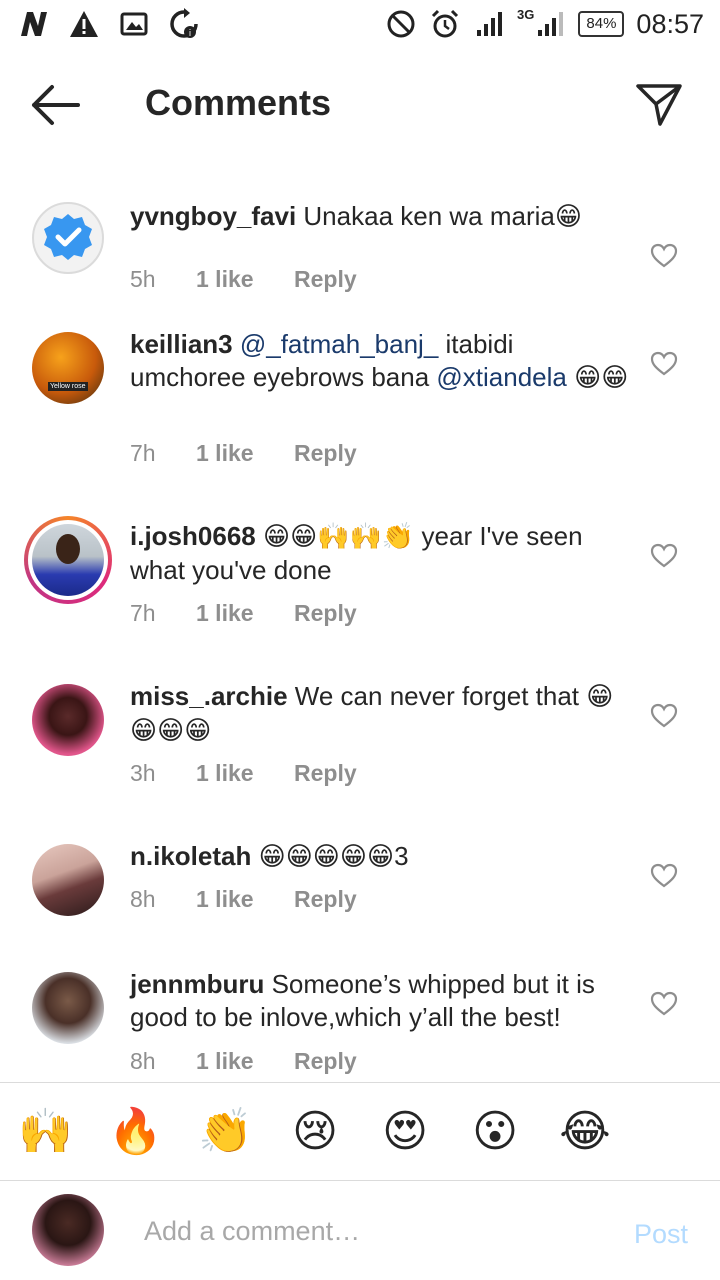 This screenshot has height=1280, width=720. I want to click on back-arrow-icon, so click(56, 105).